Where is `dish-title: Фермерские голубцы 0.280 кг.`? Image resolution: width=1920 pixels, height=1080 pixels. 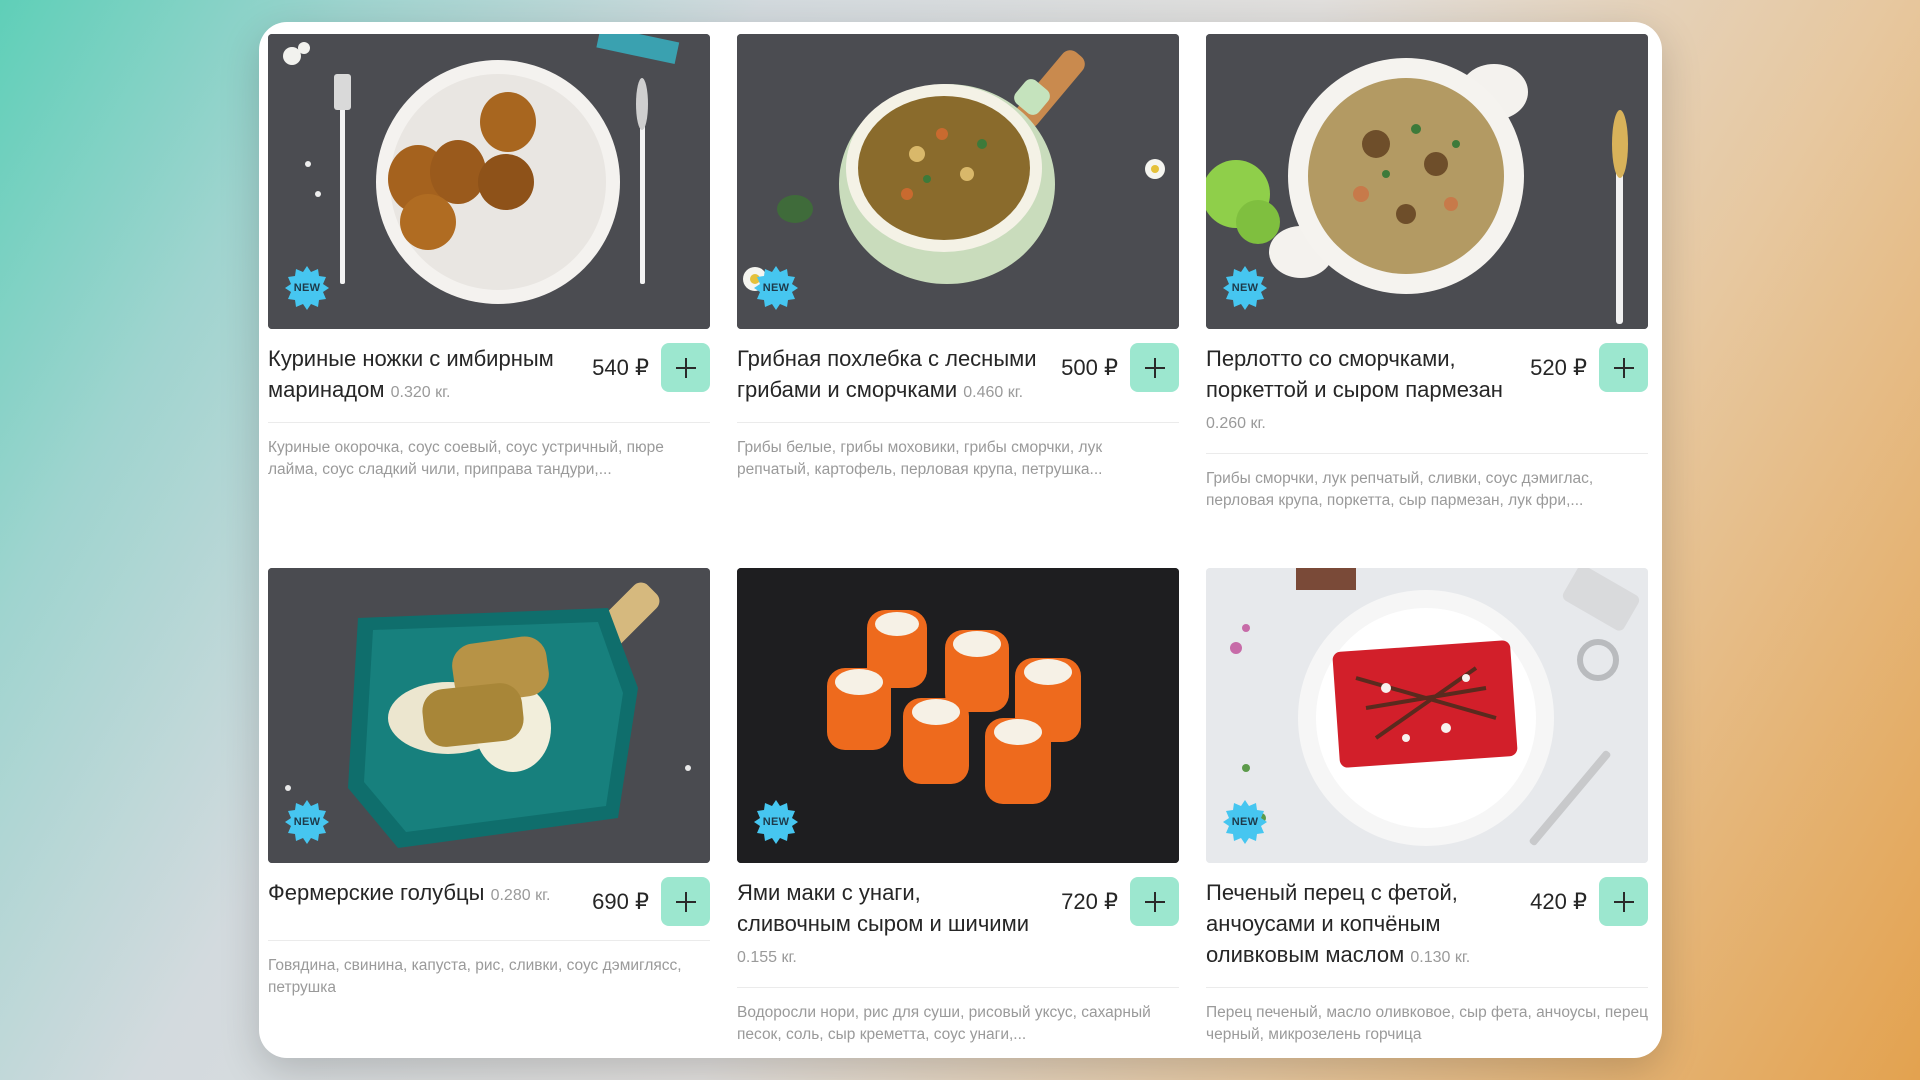 dish-title: Фермерские голубцы 0.280 кг. is located at coordinates (418, 894).